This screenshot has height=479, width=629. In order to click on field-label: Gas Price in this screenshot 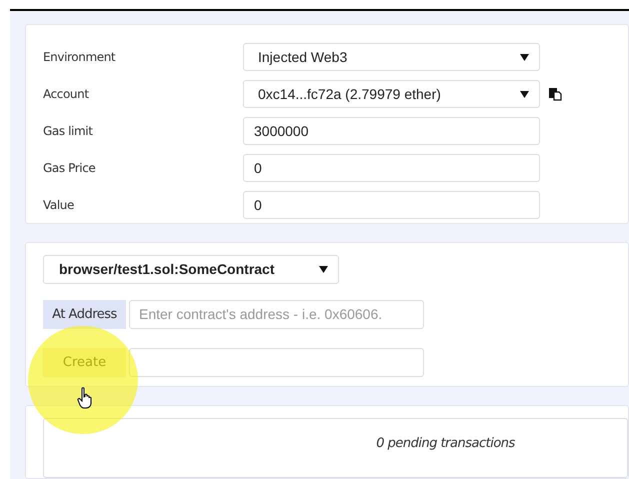, I will do `click(69, 168)`.